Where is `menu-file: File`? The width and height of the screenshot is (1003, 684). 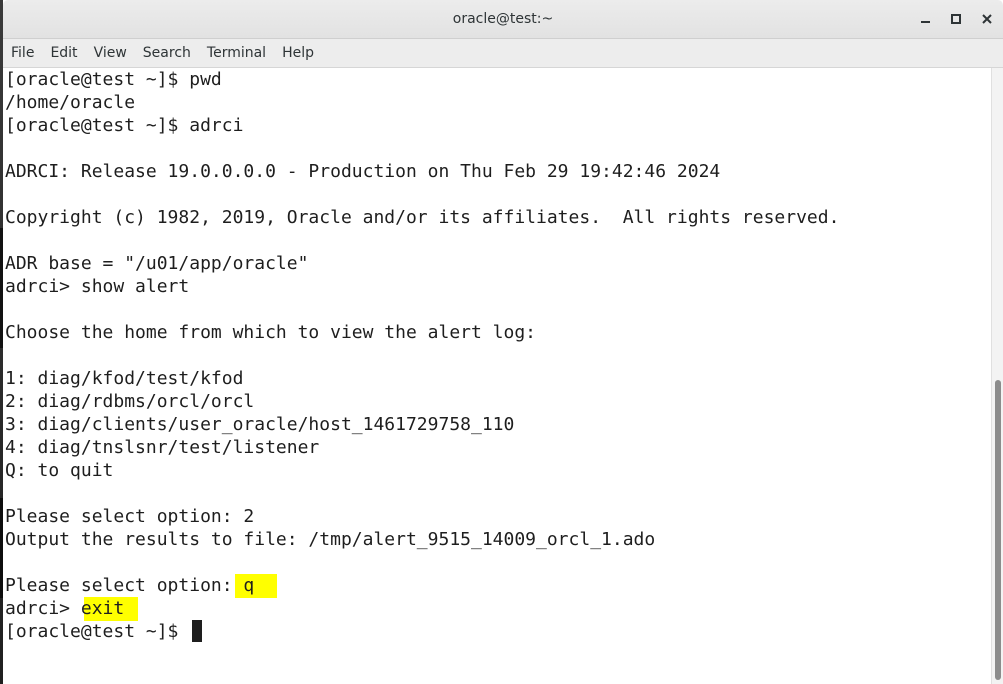 menu-file: File is located at coordinates (22, 53).